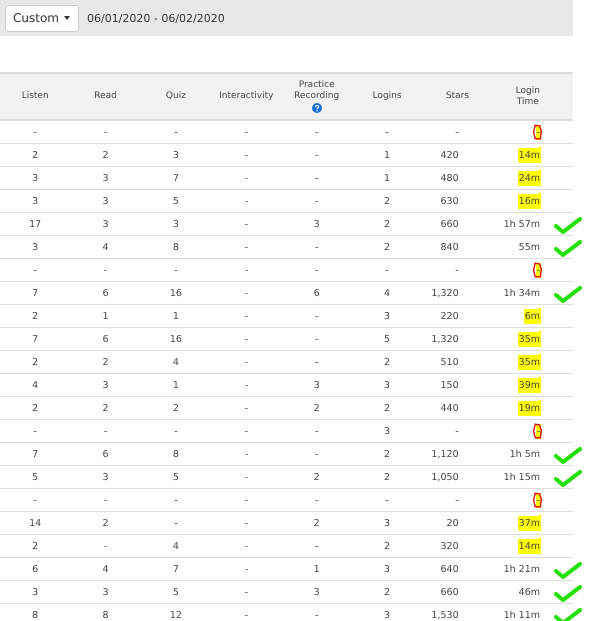  What do you see at coordinates (316, 91) in the screenshot?
I see `column-header: Practice Recording` at bounding box center [316, 91].